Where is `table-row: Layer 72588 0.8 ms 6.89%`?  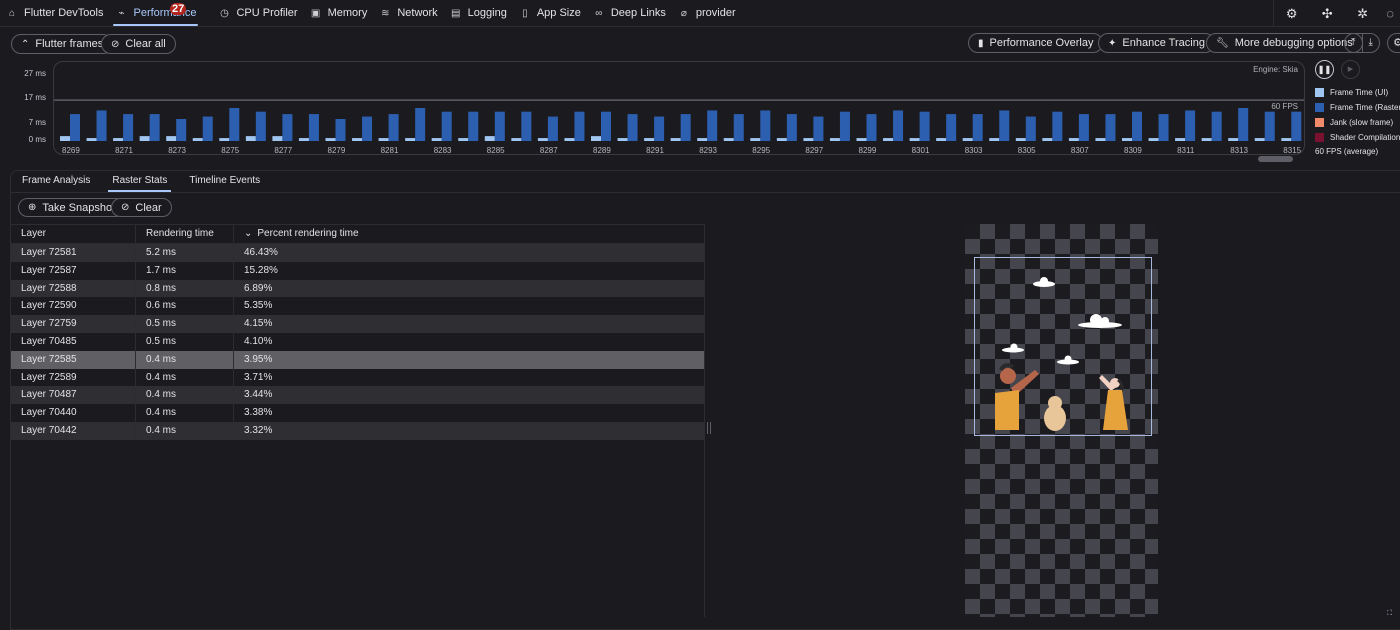
table-row: Layer 72588 0.8 ms 6.89% is located at coordinates (357, 288).